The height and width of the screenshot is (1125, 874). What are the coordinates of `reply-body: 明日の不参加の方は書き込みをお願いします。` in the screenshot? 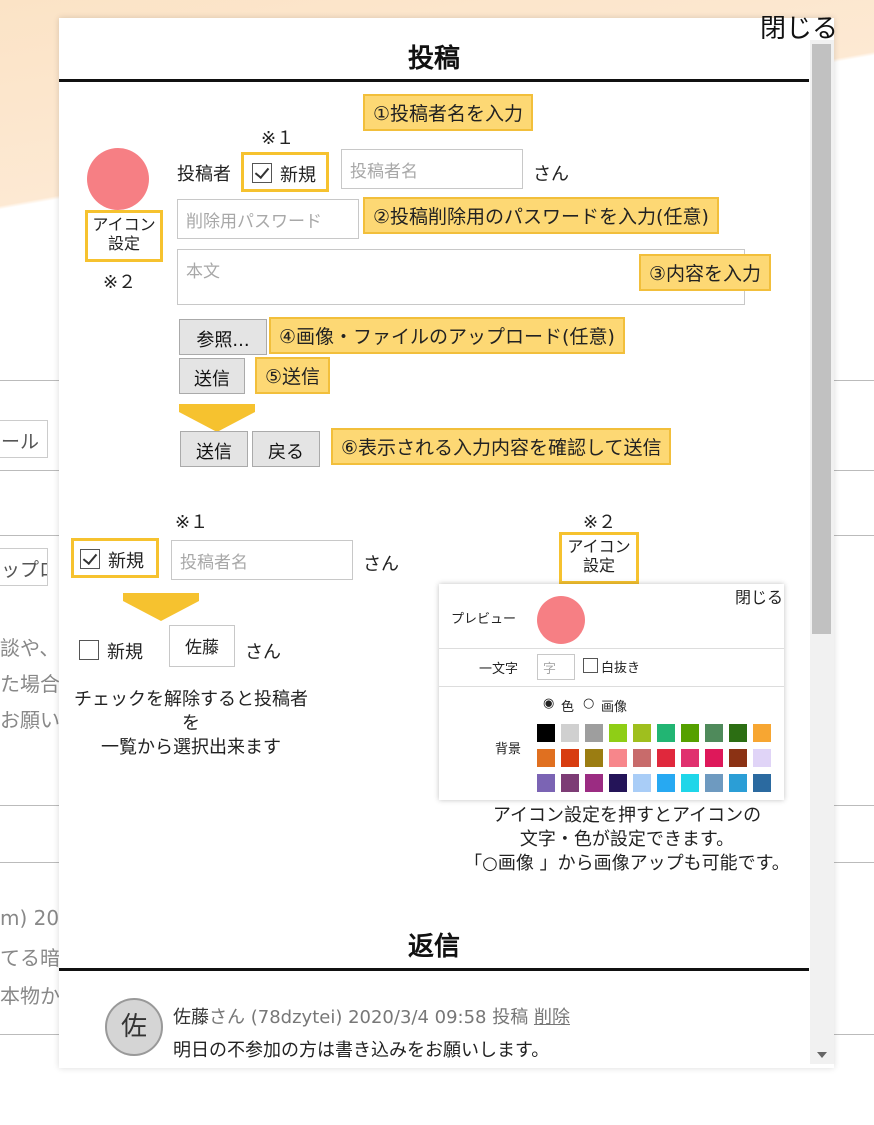 It's located at (361, 1050).